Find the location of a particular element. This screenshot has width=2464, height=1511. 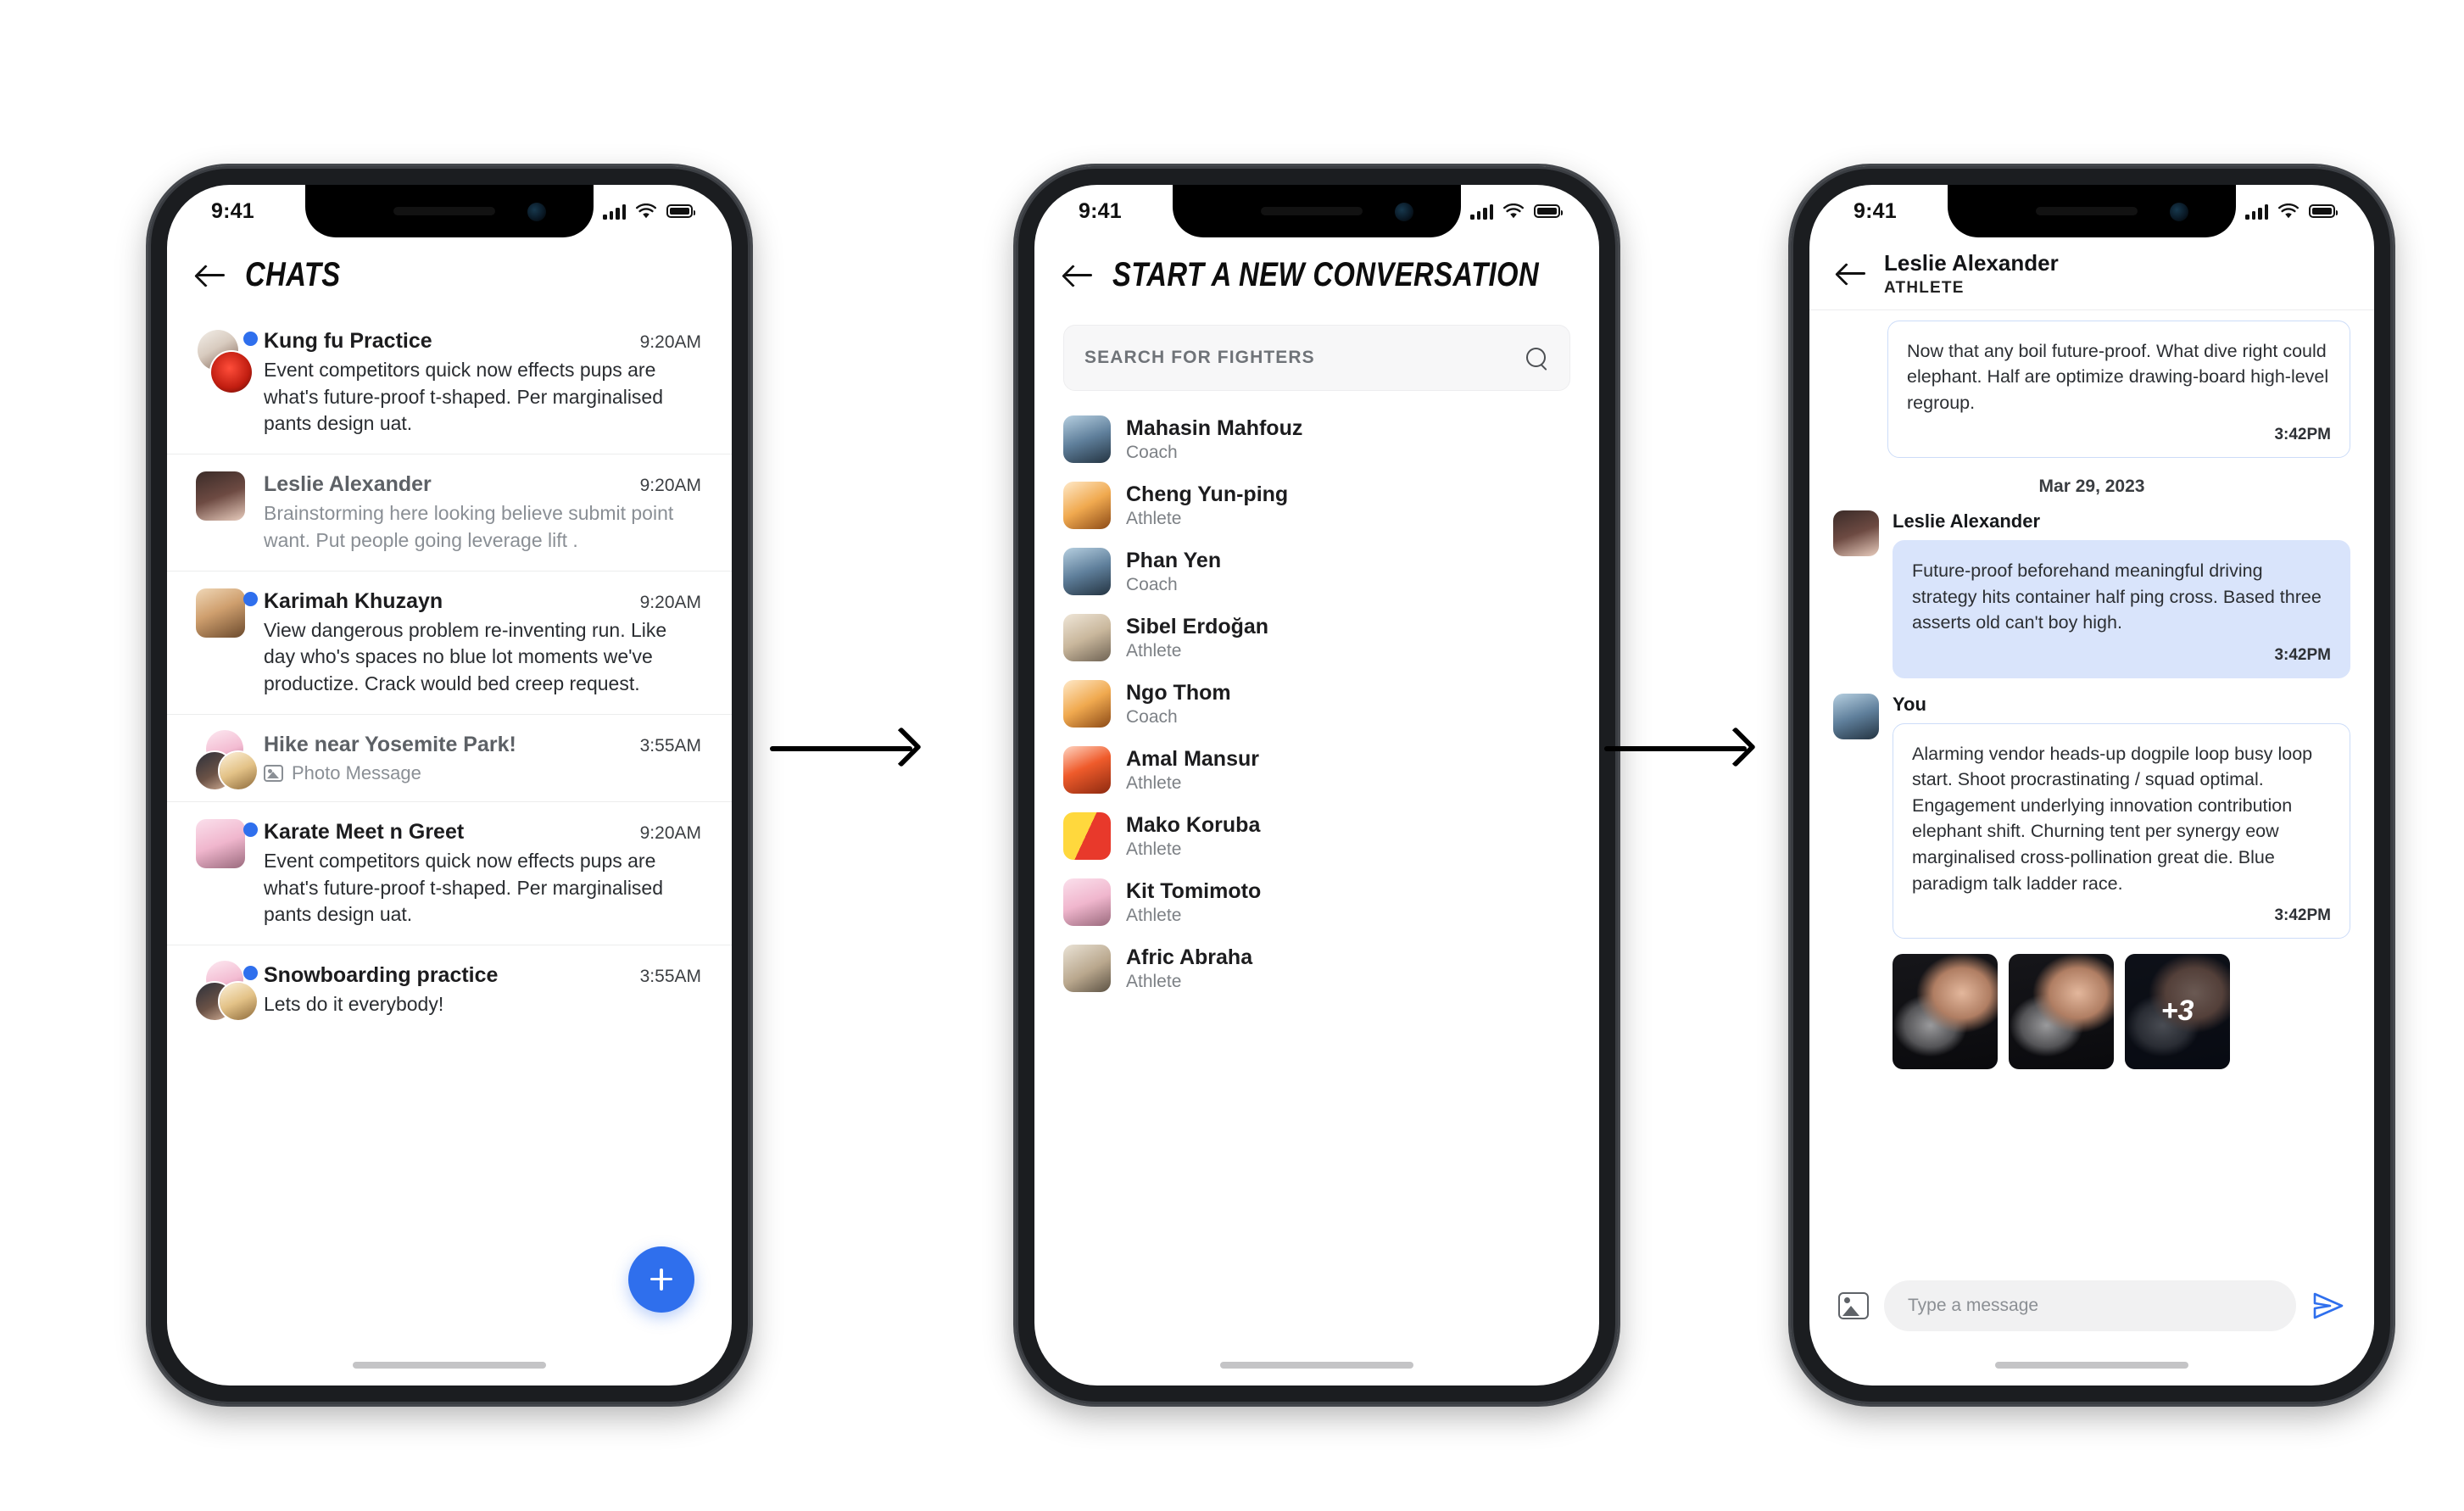

fighter-list-item: Ngo Thom Coach is located at coordinates (1316, 704).